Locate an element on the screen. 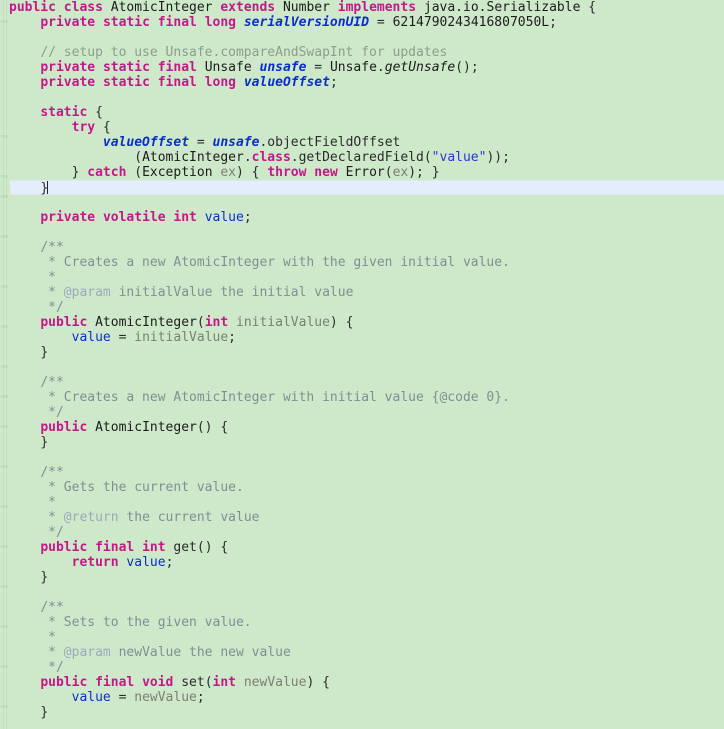  code-token-pln: getDeclaredField is located at coordinates (361, 157).